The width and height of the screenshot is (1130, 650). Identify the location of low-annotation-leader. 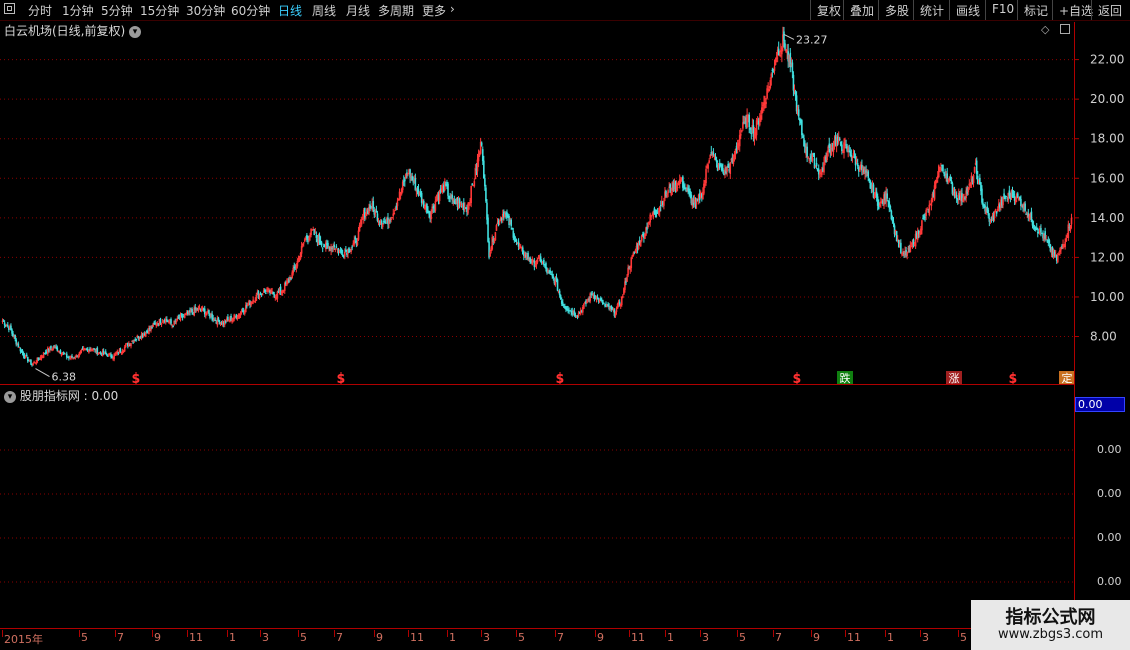
(42, 373).